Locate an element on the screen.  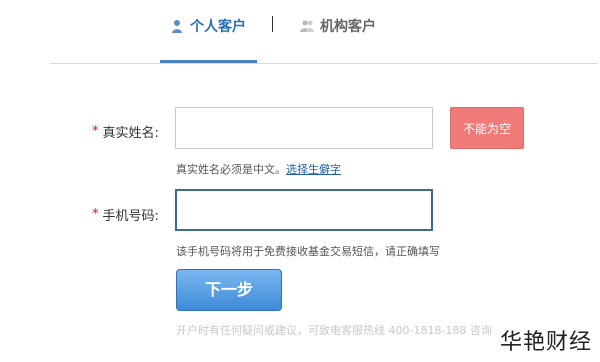
name-label: * 真实姓名: is located at coordinates (125, 131).